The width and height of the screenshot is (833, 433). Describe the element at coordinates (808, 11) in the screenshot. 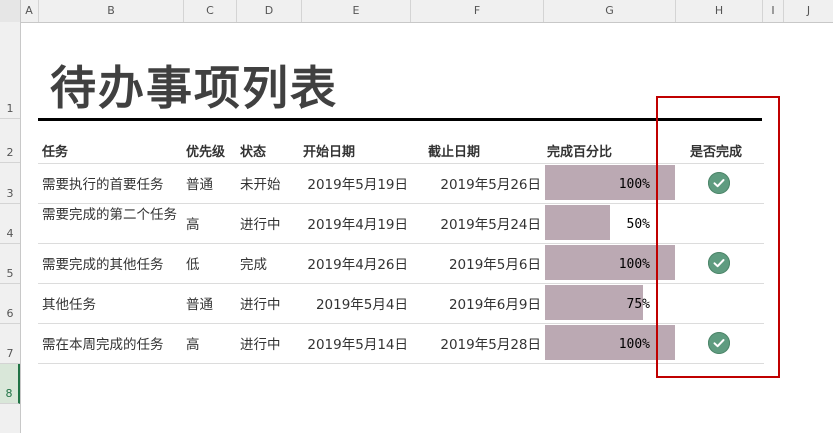

I see `column-header-j: J` at that location.